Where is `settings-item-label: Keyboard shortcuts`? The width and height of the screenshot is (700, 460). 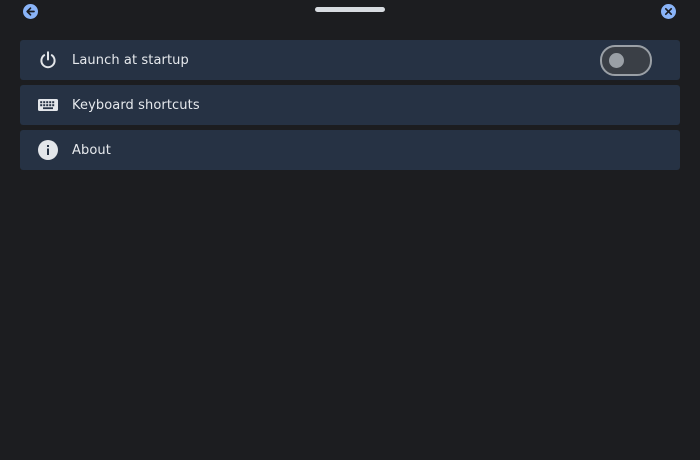 settings-item-label: Keyboard shortcuts is located at coordinates (136, 105).